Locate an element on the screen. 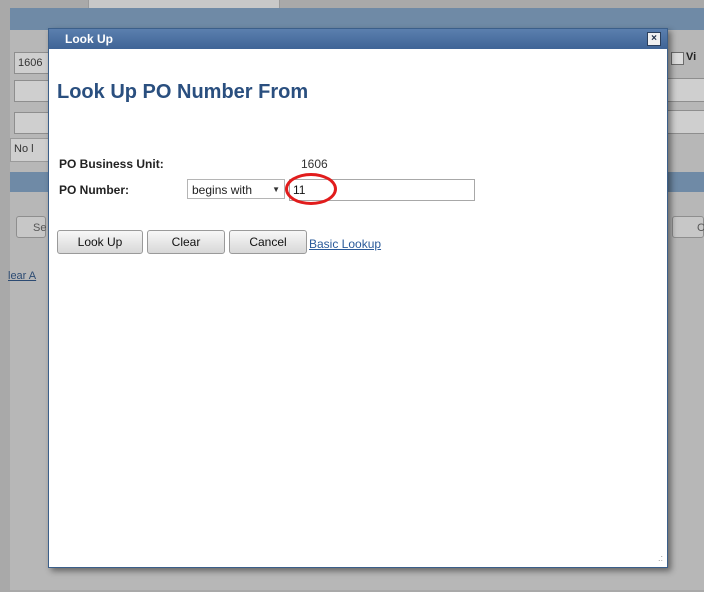 This screenshot has width=704, height=592. business-unit-label: PO Business Unit: is located at coordinates (111, 164).